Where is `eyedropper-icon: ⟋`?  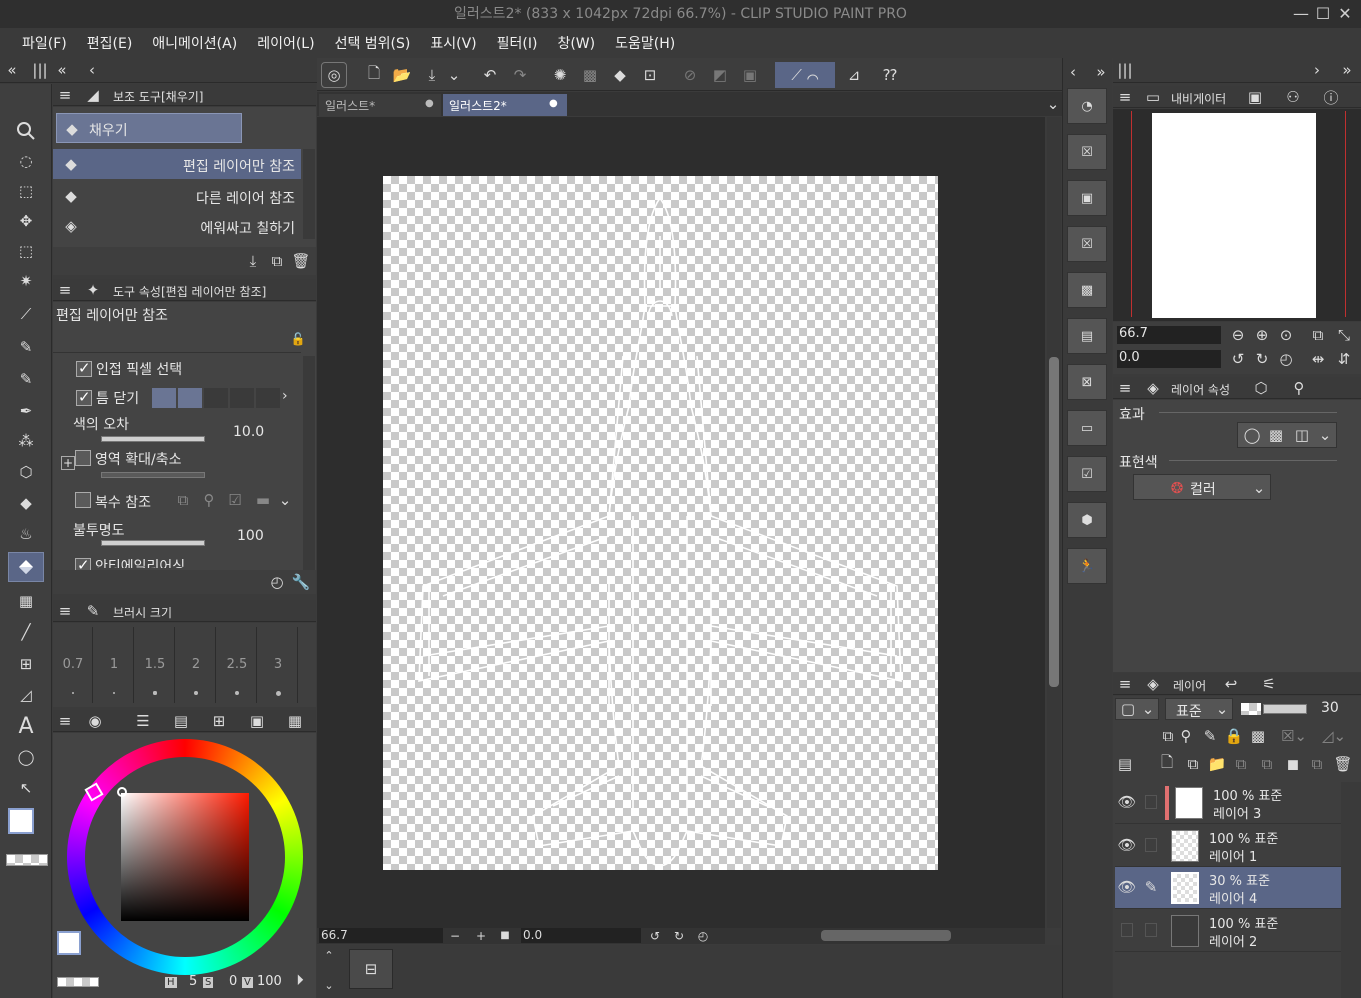 eyedropper-icon: ⟋ is located at coordinates (26, 314).